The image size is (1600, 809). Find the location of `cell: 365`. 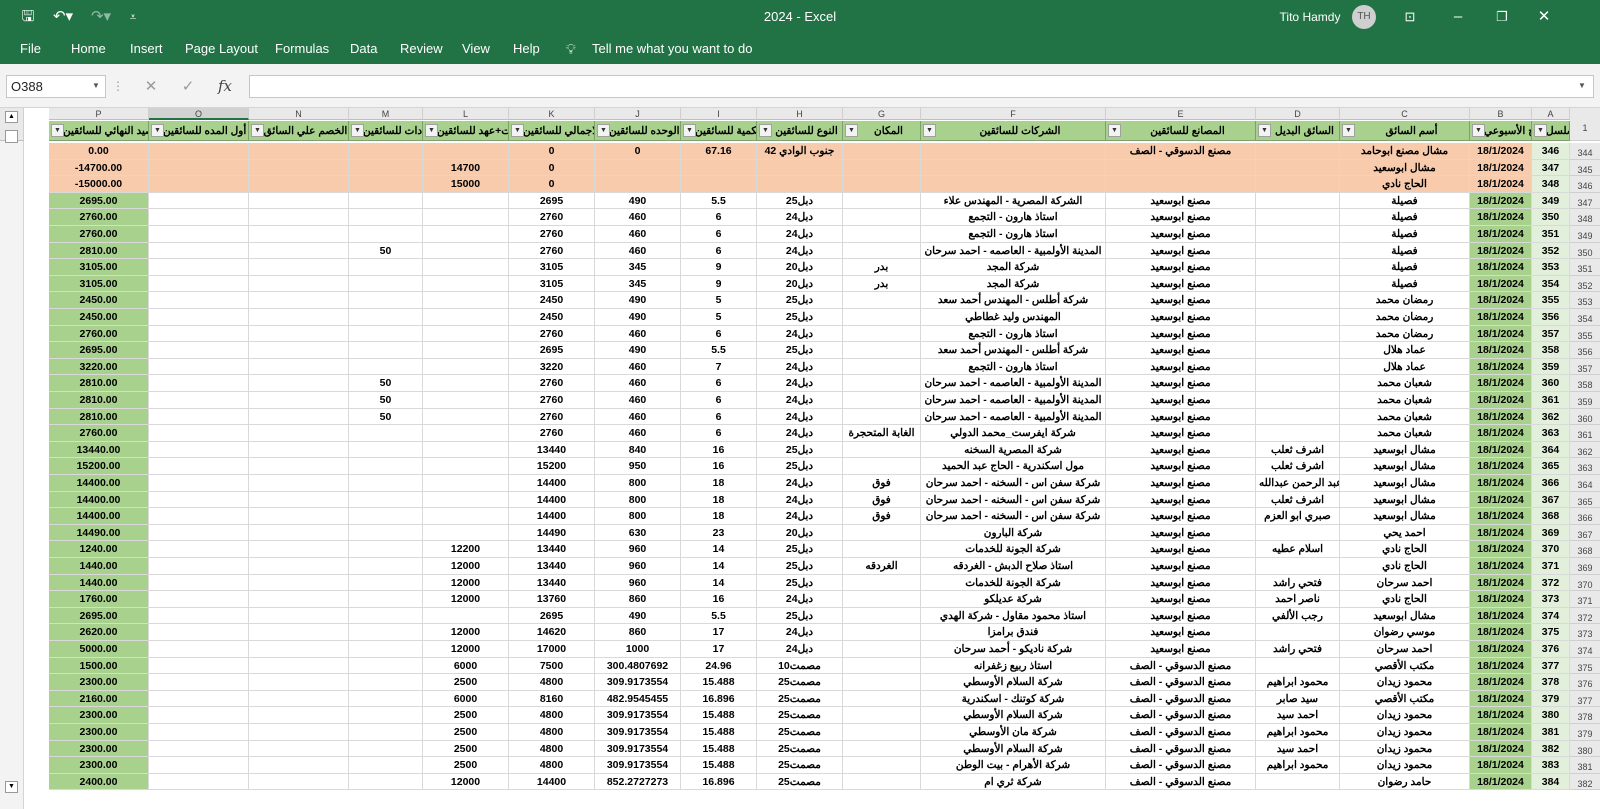

cell: 365 is located at coordinates (1551, 466).